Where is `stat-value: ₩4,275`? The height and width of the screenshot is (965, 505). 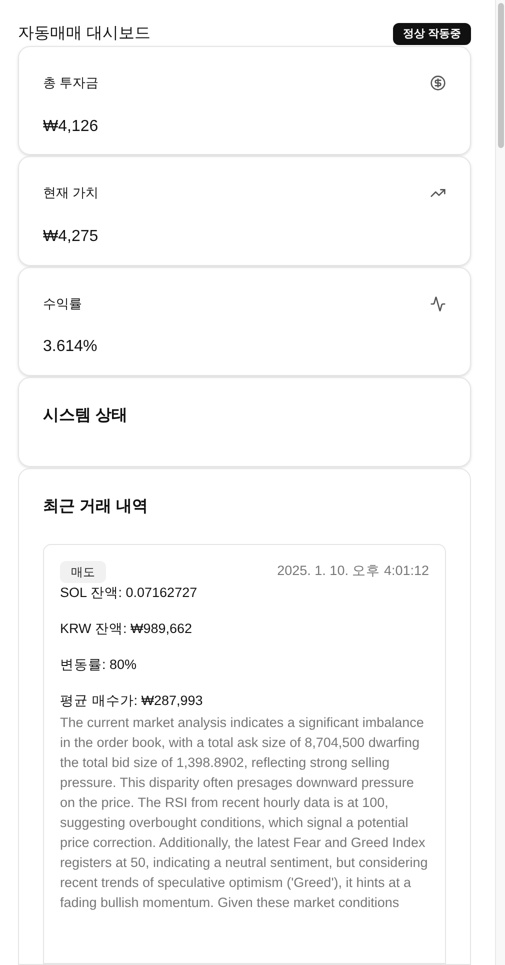 stat-value: ₩4,275 is located at coordinates (71, 236).